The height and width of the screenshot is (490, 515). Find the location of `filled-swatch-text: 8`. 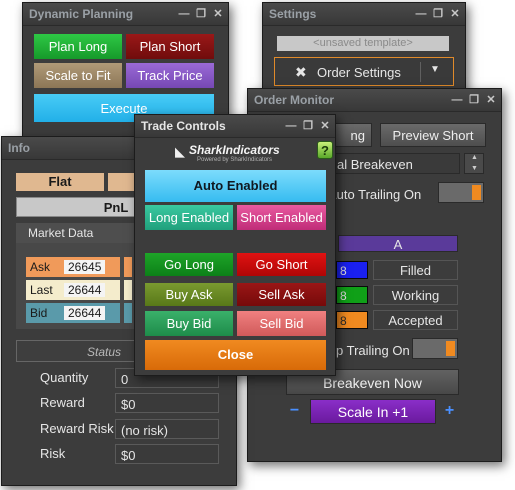

filled-swatch-text: 8 is located at coordinates (343, 271).